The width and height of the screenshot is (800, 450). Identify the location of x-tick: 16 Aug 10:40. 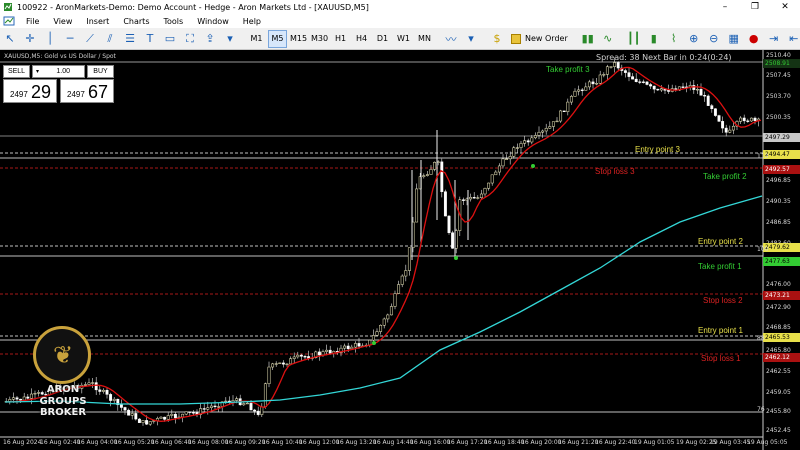
(282, 442).